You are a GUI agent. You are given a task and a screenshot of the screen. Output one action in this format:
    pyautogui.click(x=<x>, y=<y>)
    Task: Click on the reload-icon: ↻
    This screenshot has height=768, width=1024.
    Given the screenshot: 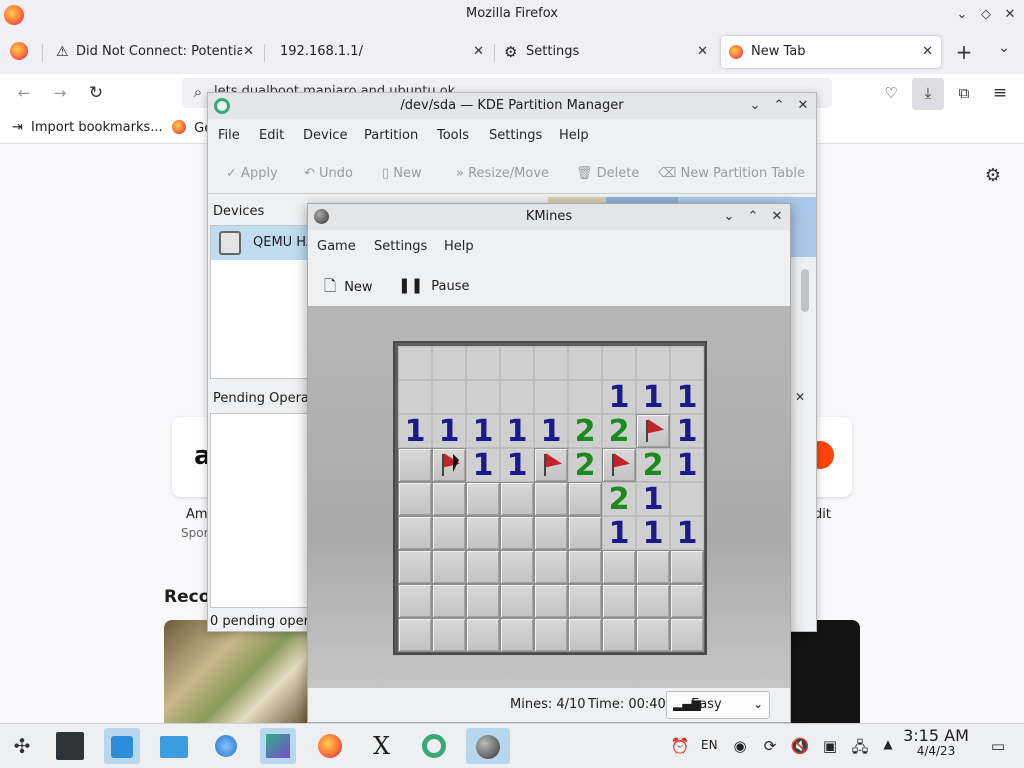 What is the action you would take?
    pyautogui.click(x=96, y=93)
    